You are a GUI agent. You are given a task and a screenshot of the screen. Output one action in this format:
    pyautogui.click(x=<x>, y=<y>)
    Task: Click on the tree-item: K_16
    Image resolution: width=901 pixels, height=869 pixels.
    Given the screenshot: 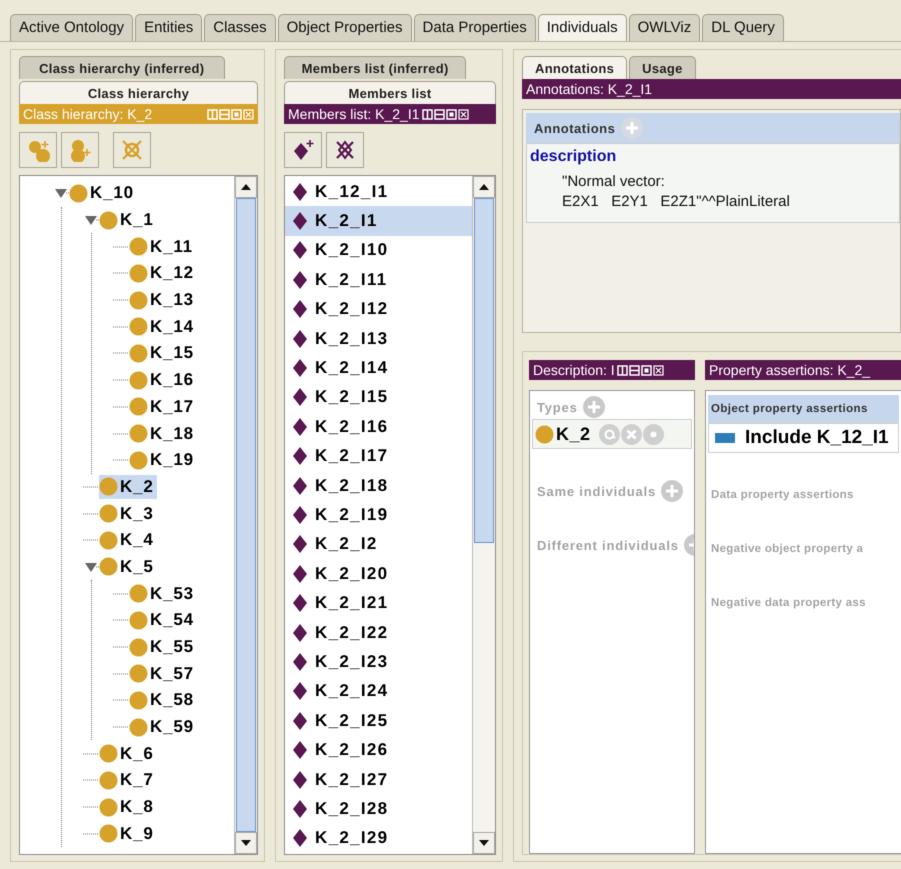 What is the action you would take?
    pyautogui.click(x=163, y=380)
    